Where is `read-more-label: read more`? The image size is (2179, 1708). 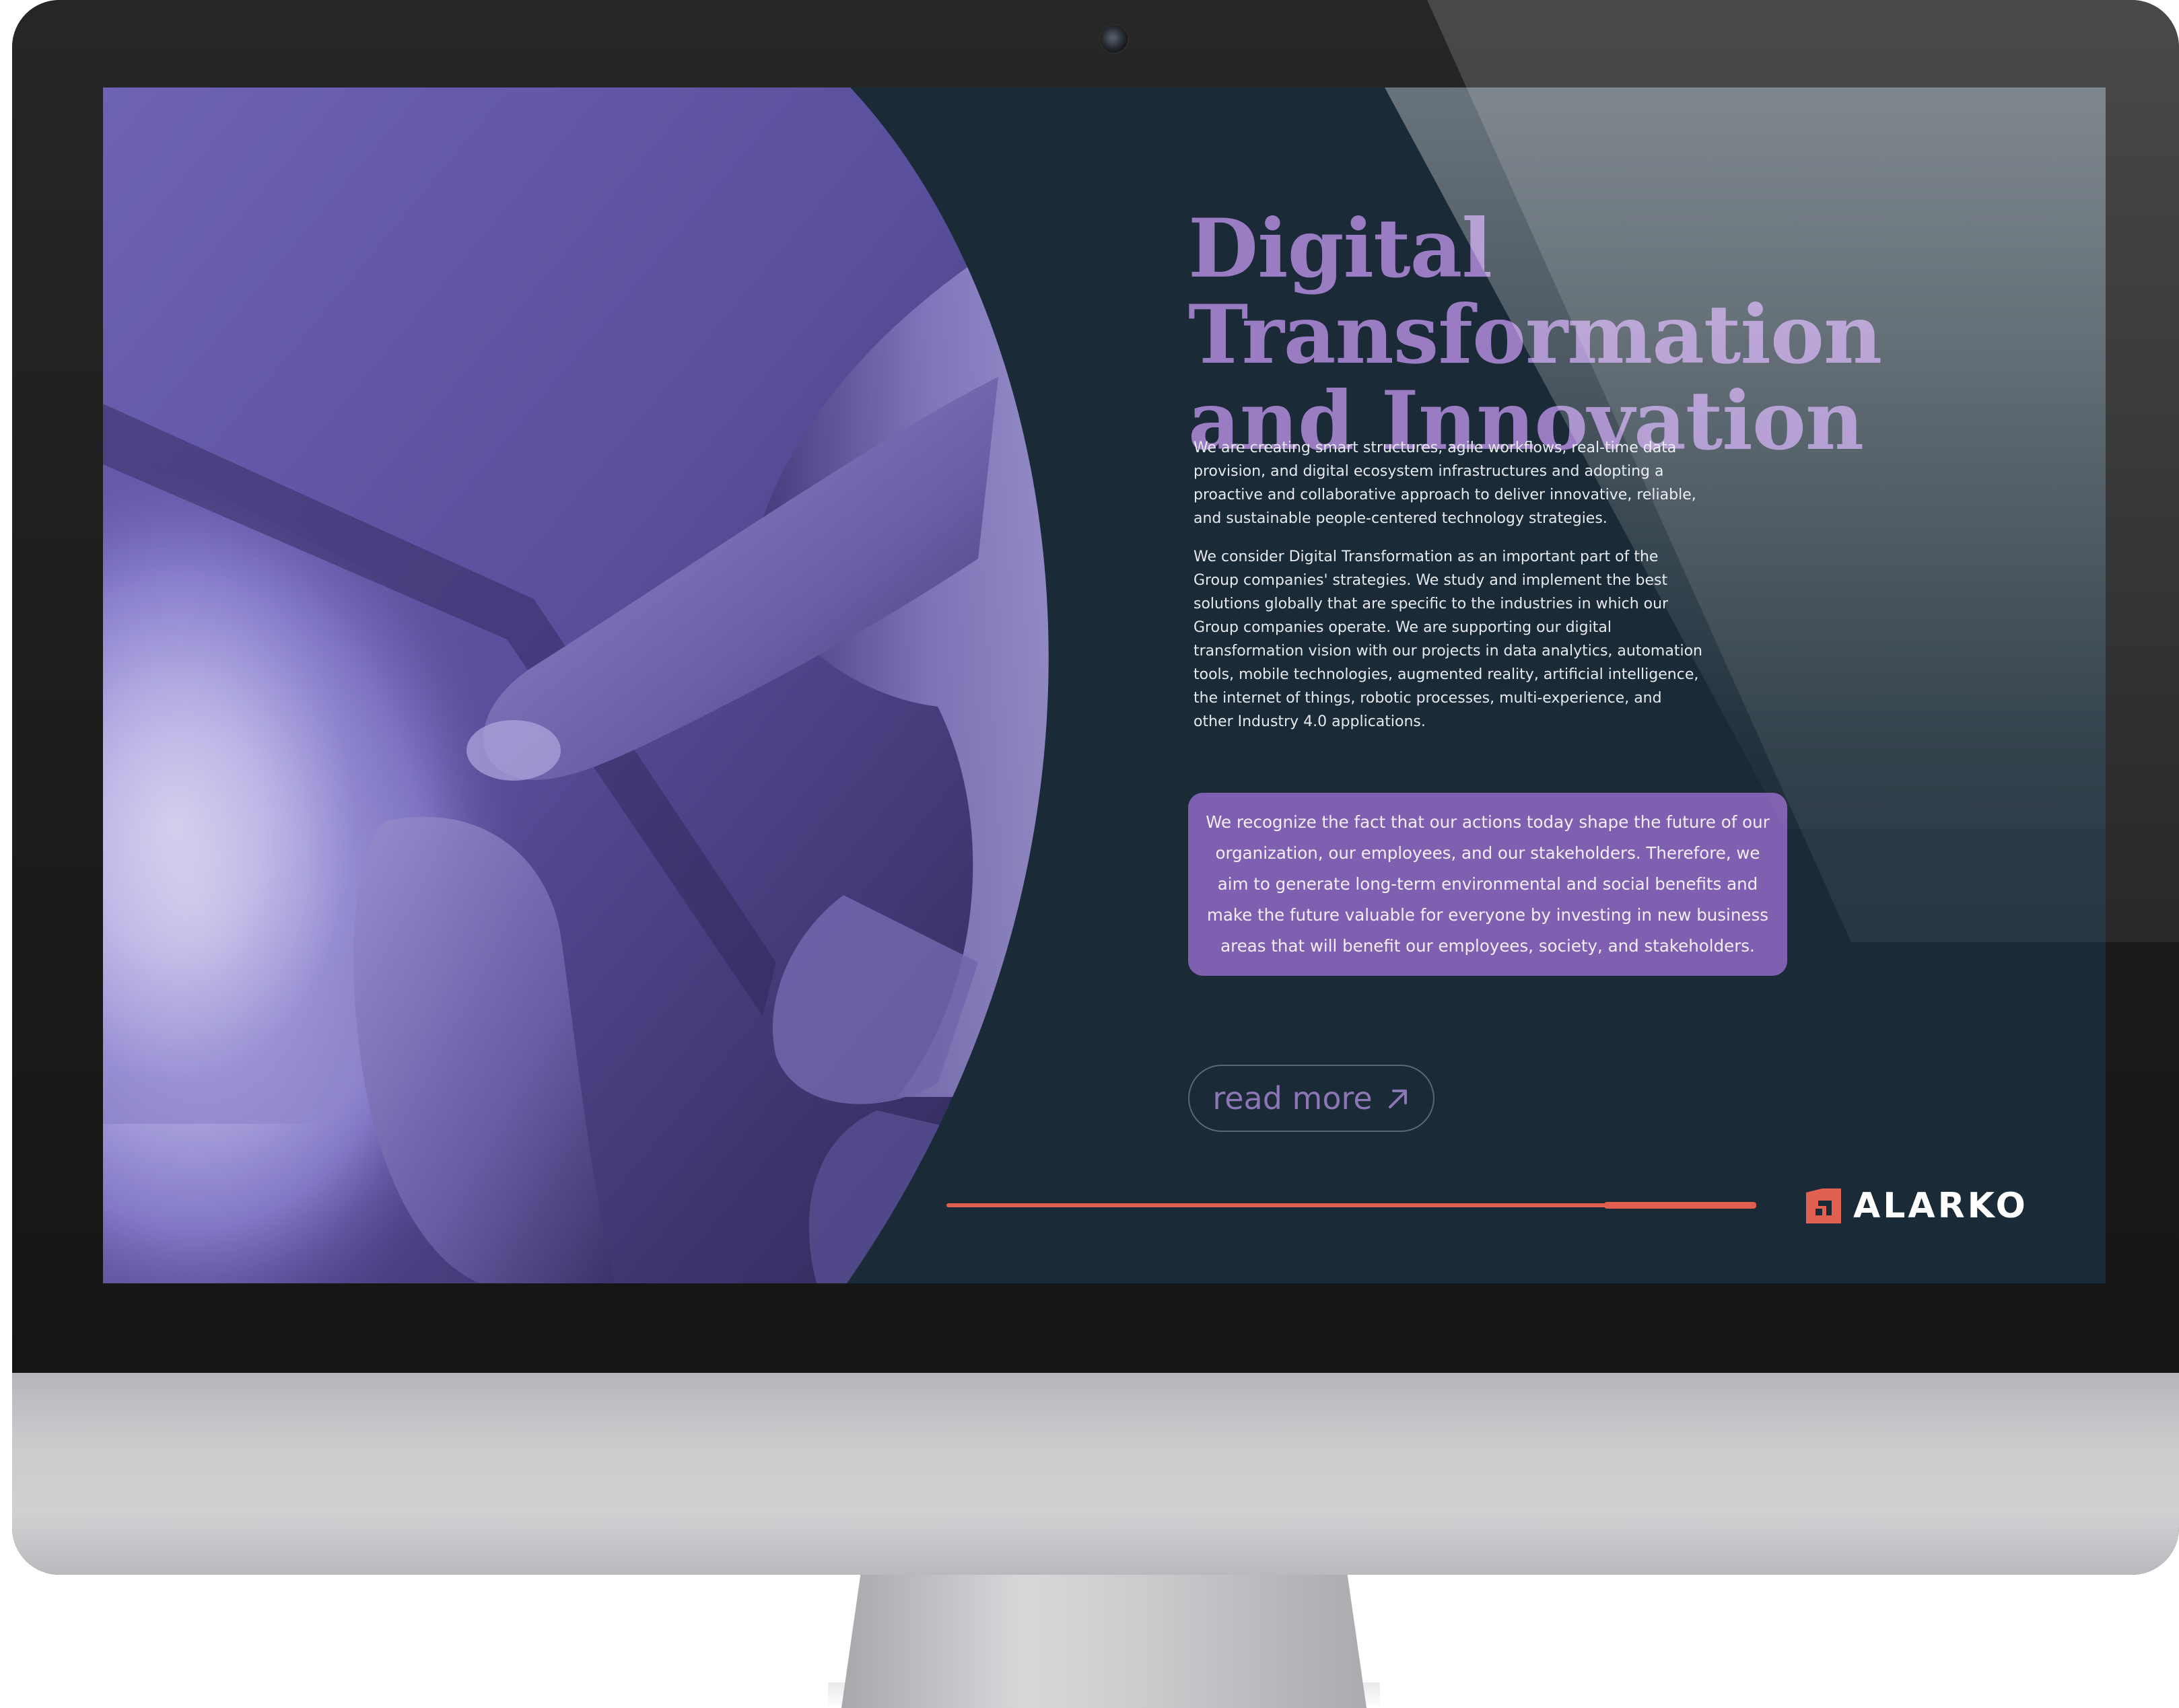
read-more-label: read more is located at coordinates (1292, 1098).